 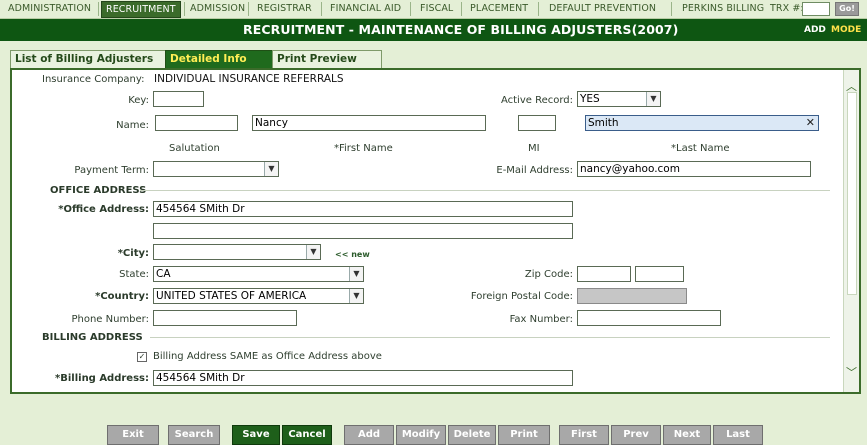 What do you see at coordinates (258, 274) in the screenshot?
I see `state-select: CA ▼` at bounding box center [258, 274].